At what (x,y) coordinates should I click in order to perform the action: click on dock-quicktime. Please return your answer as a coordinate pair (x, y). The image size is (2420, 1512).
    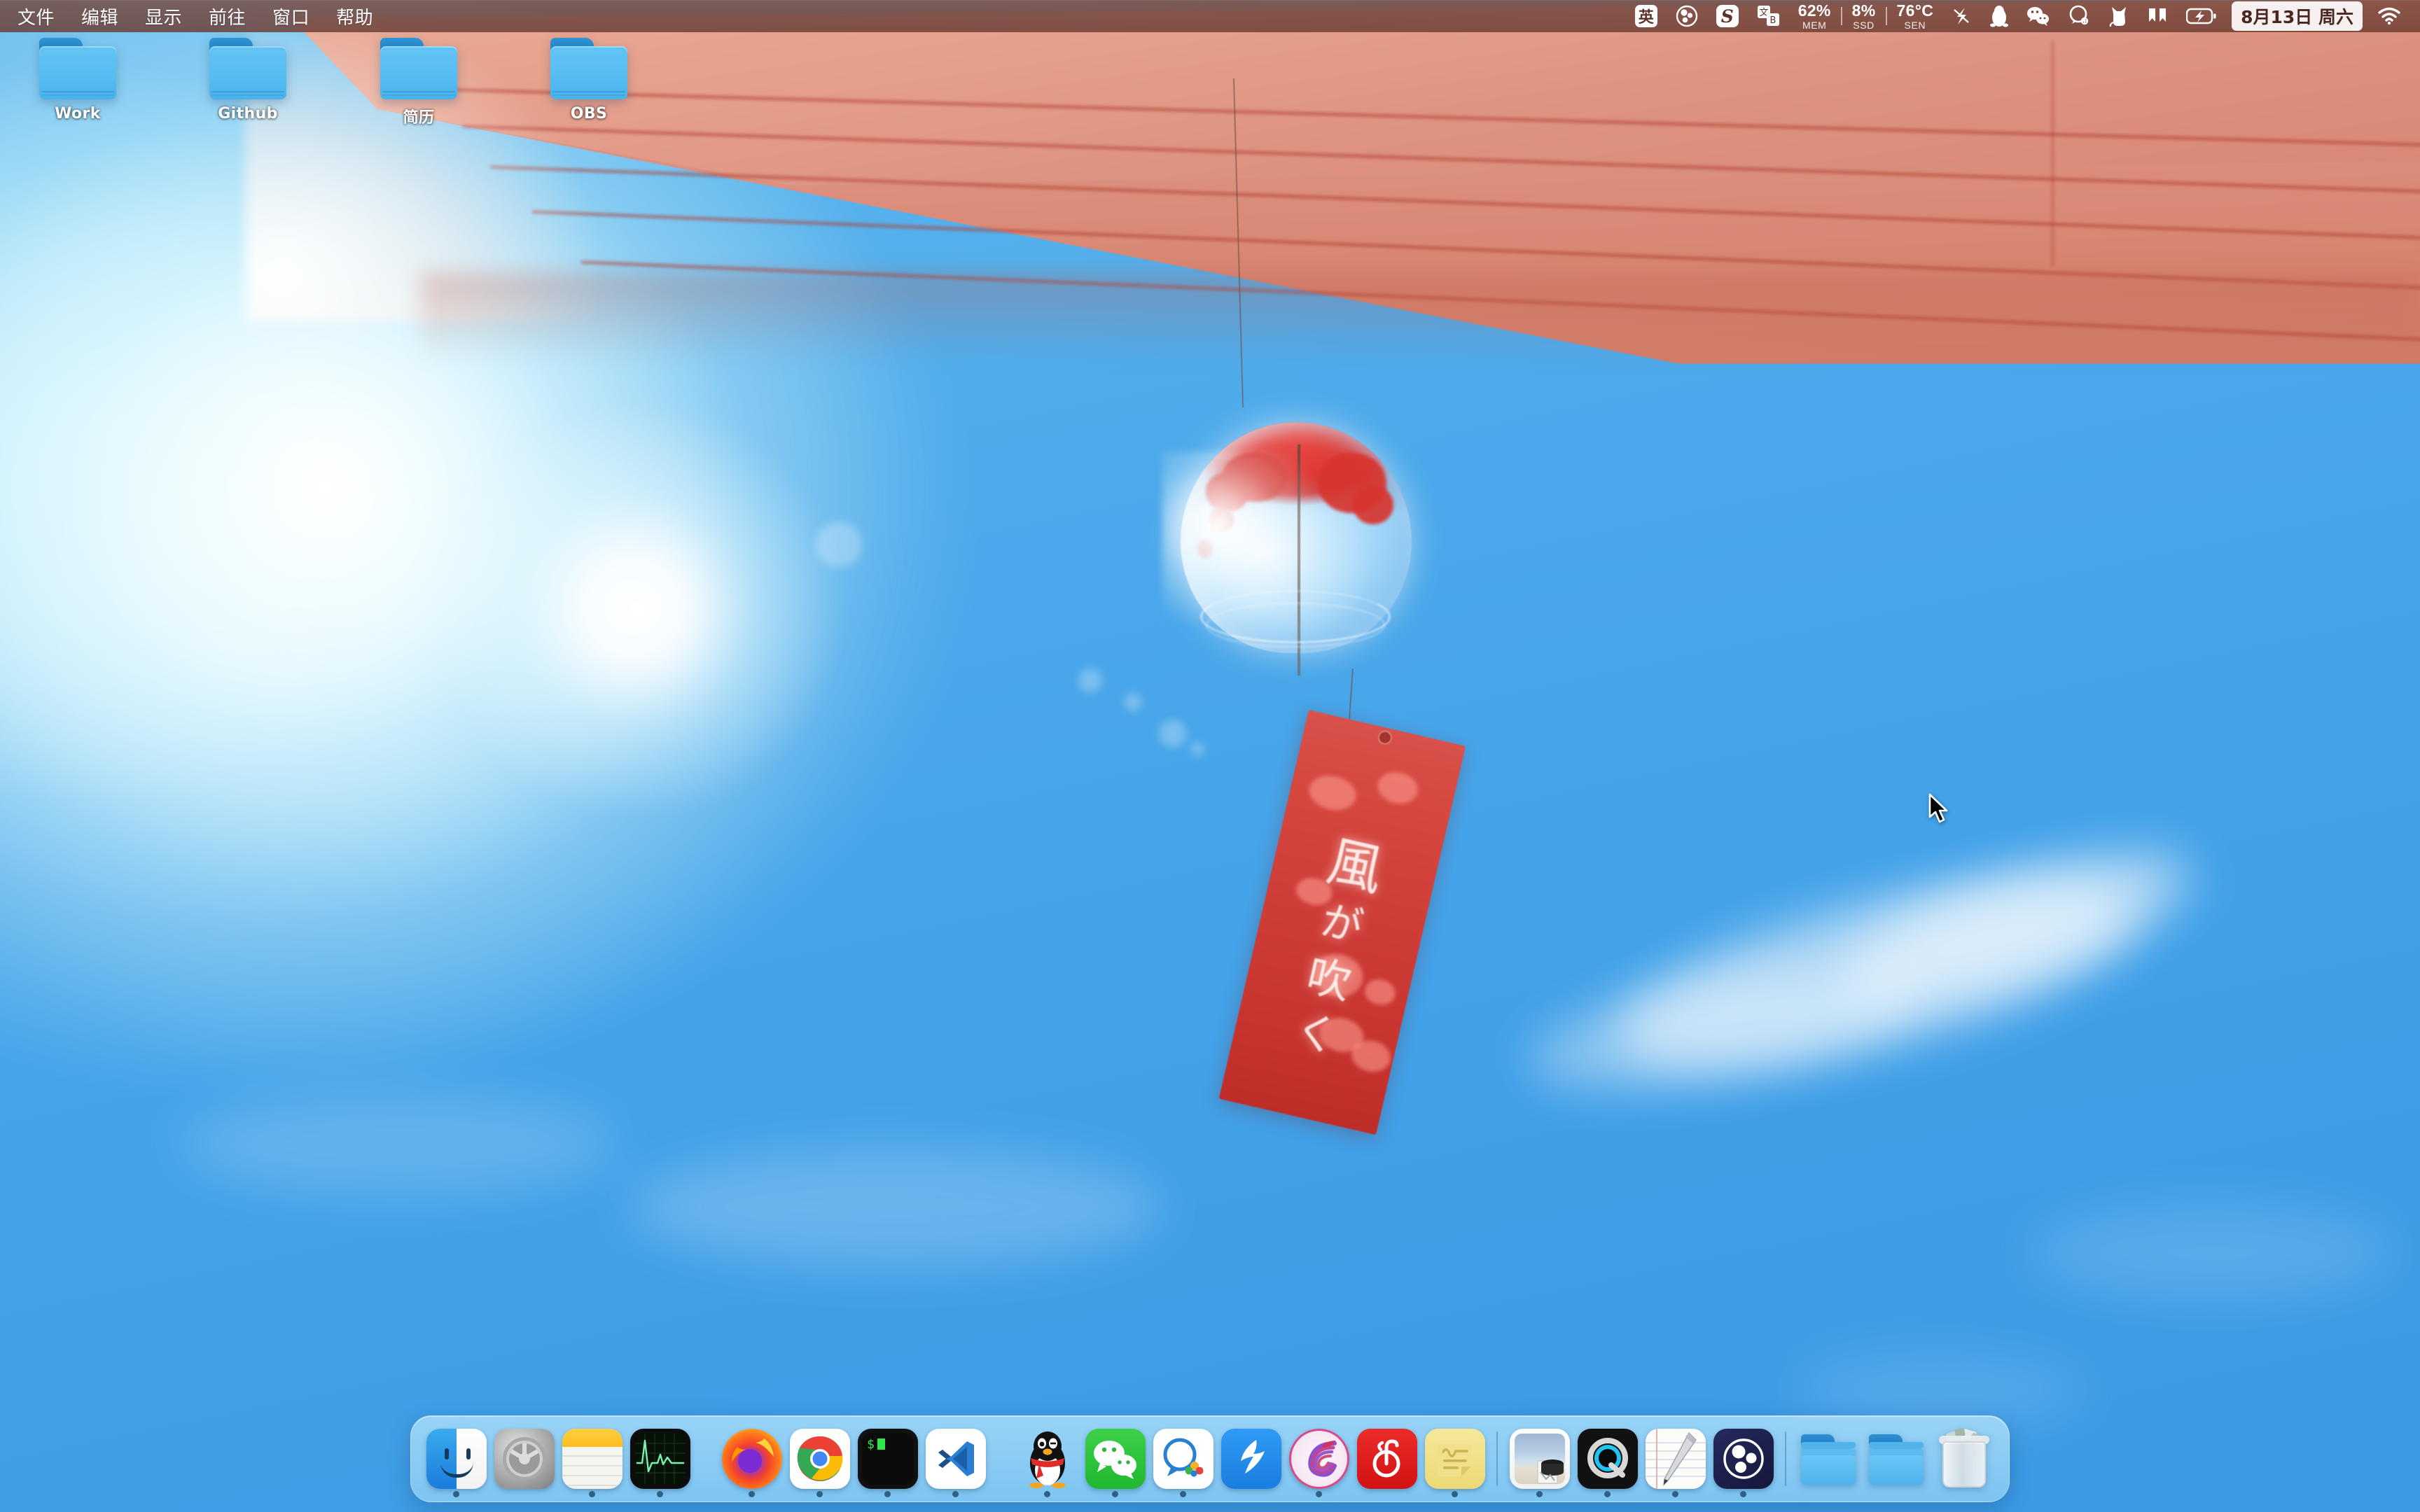
    Looking at the image, I should click on (1607, 1458).